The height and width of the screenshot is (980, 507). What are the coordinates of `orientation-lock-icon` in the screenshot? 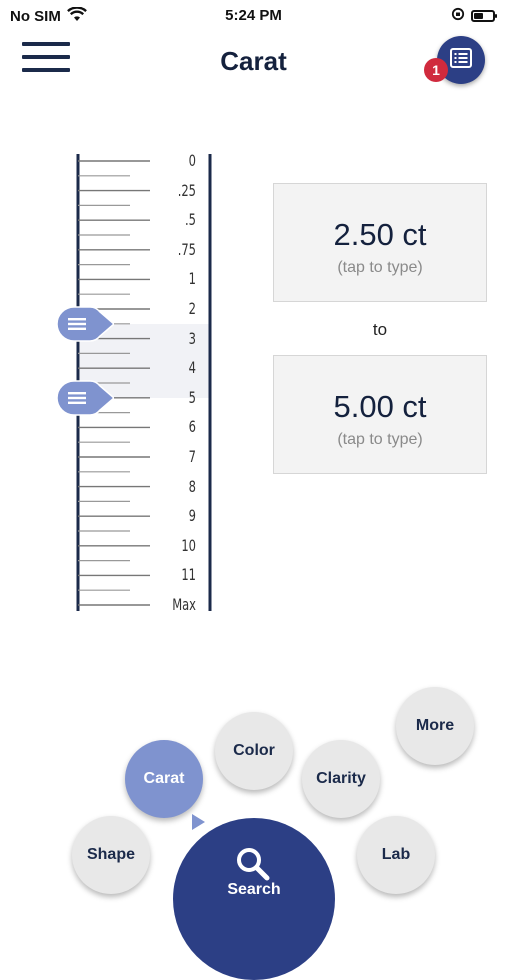 It's located at (458, 16).